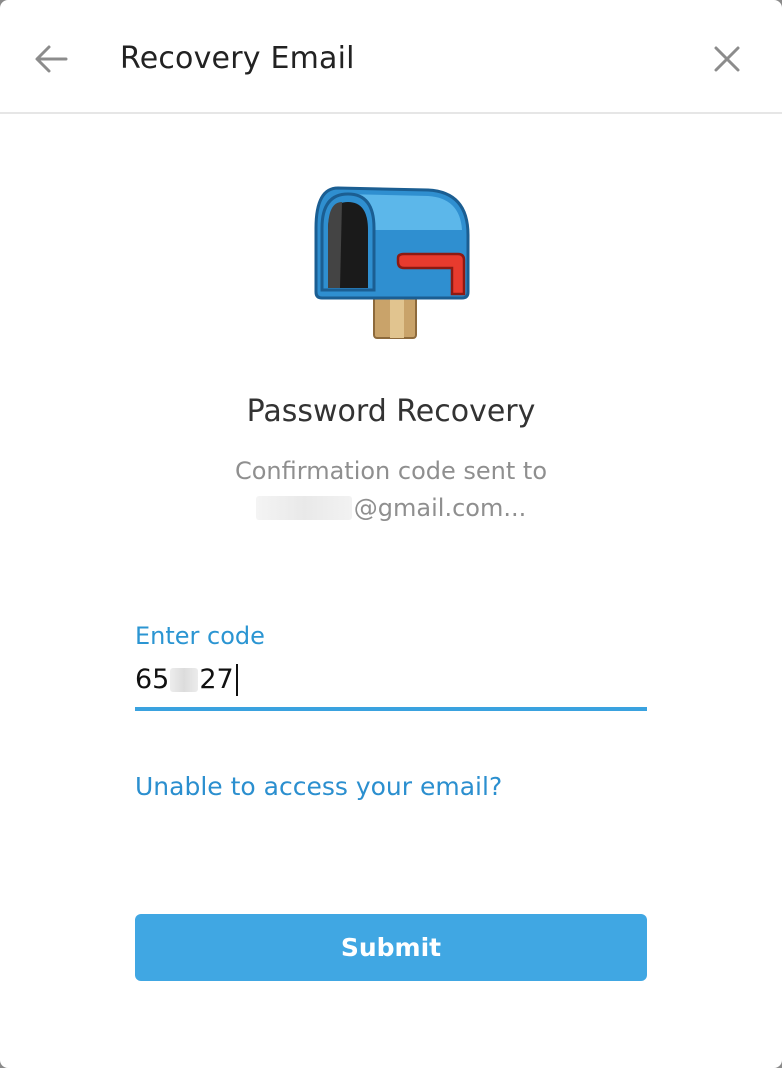 This screenshot has height=1068, width=782. What do you see at coordinates (303, 508) in the screenshot?
I see `redacted-email-user` at bounding box center [303, 508].